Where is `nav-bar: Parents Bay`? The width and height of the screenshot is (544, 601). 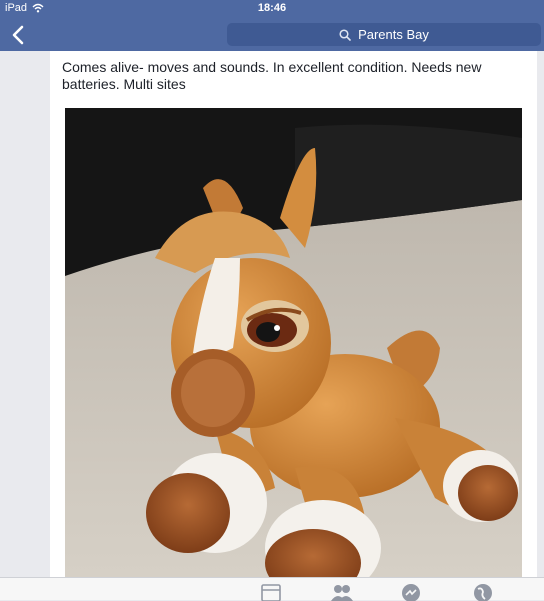
nav-bar: Parents Bay is located at coordinates (272, 34).